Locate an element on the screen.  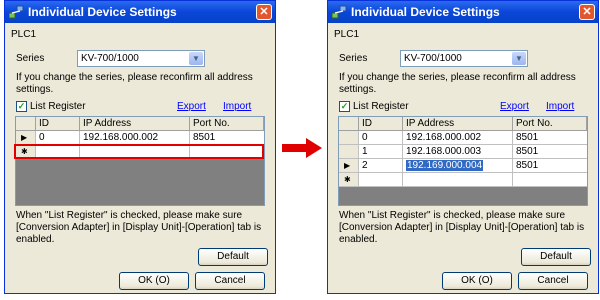
new-row: ✱ is located at coordinates (463, 180).